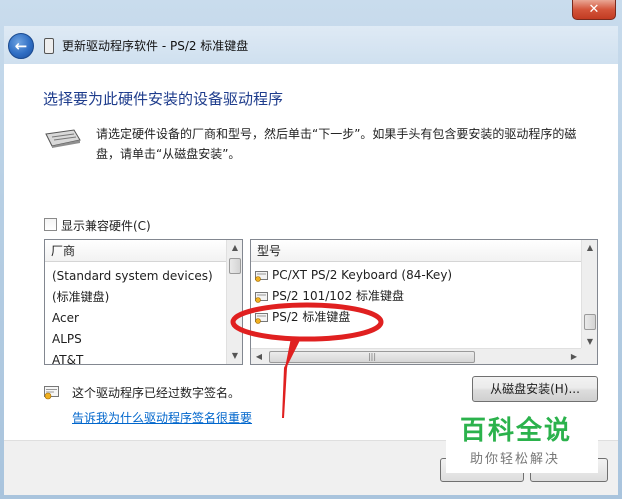 This screenshot has width=622, height=499. Describe the element at coordinates (311, 317) in the screenshot. I see `model-label: PS/2 标准键盘` at that location.